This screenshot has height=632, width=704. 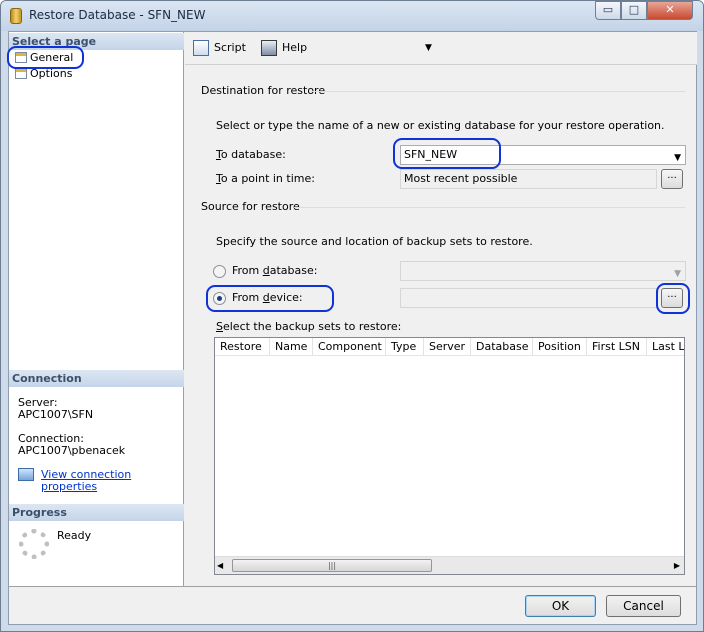 I want to click on script-button: Script, so click(x=219, y=48).